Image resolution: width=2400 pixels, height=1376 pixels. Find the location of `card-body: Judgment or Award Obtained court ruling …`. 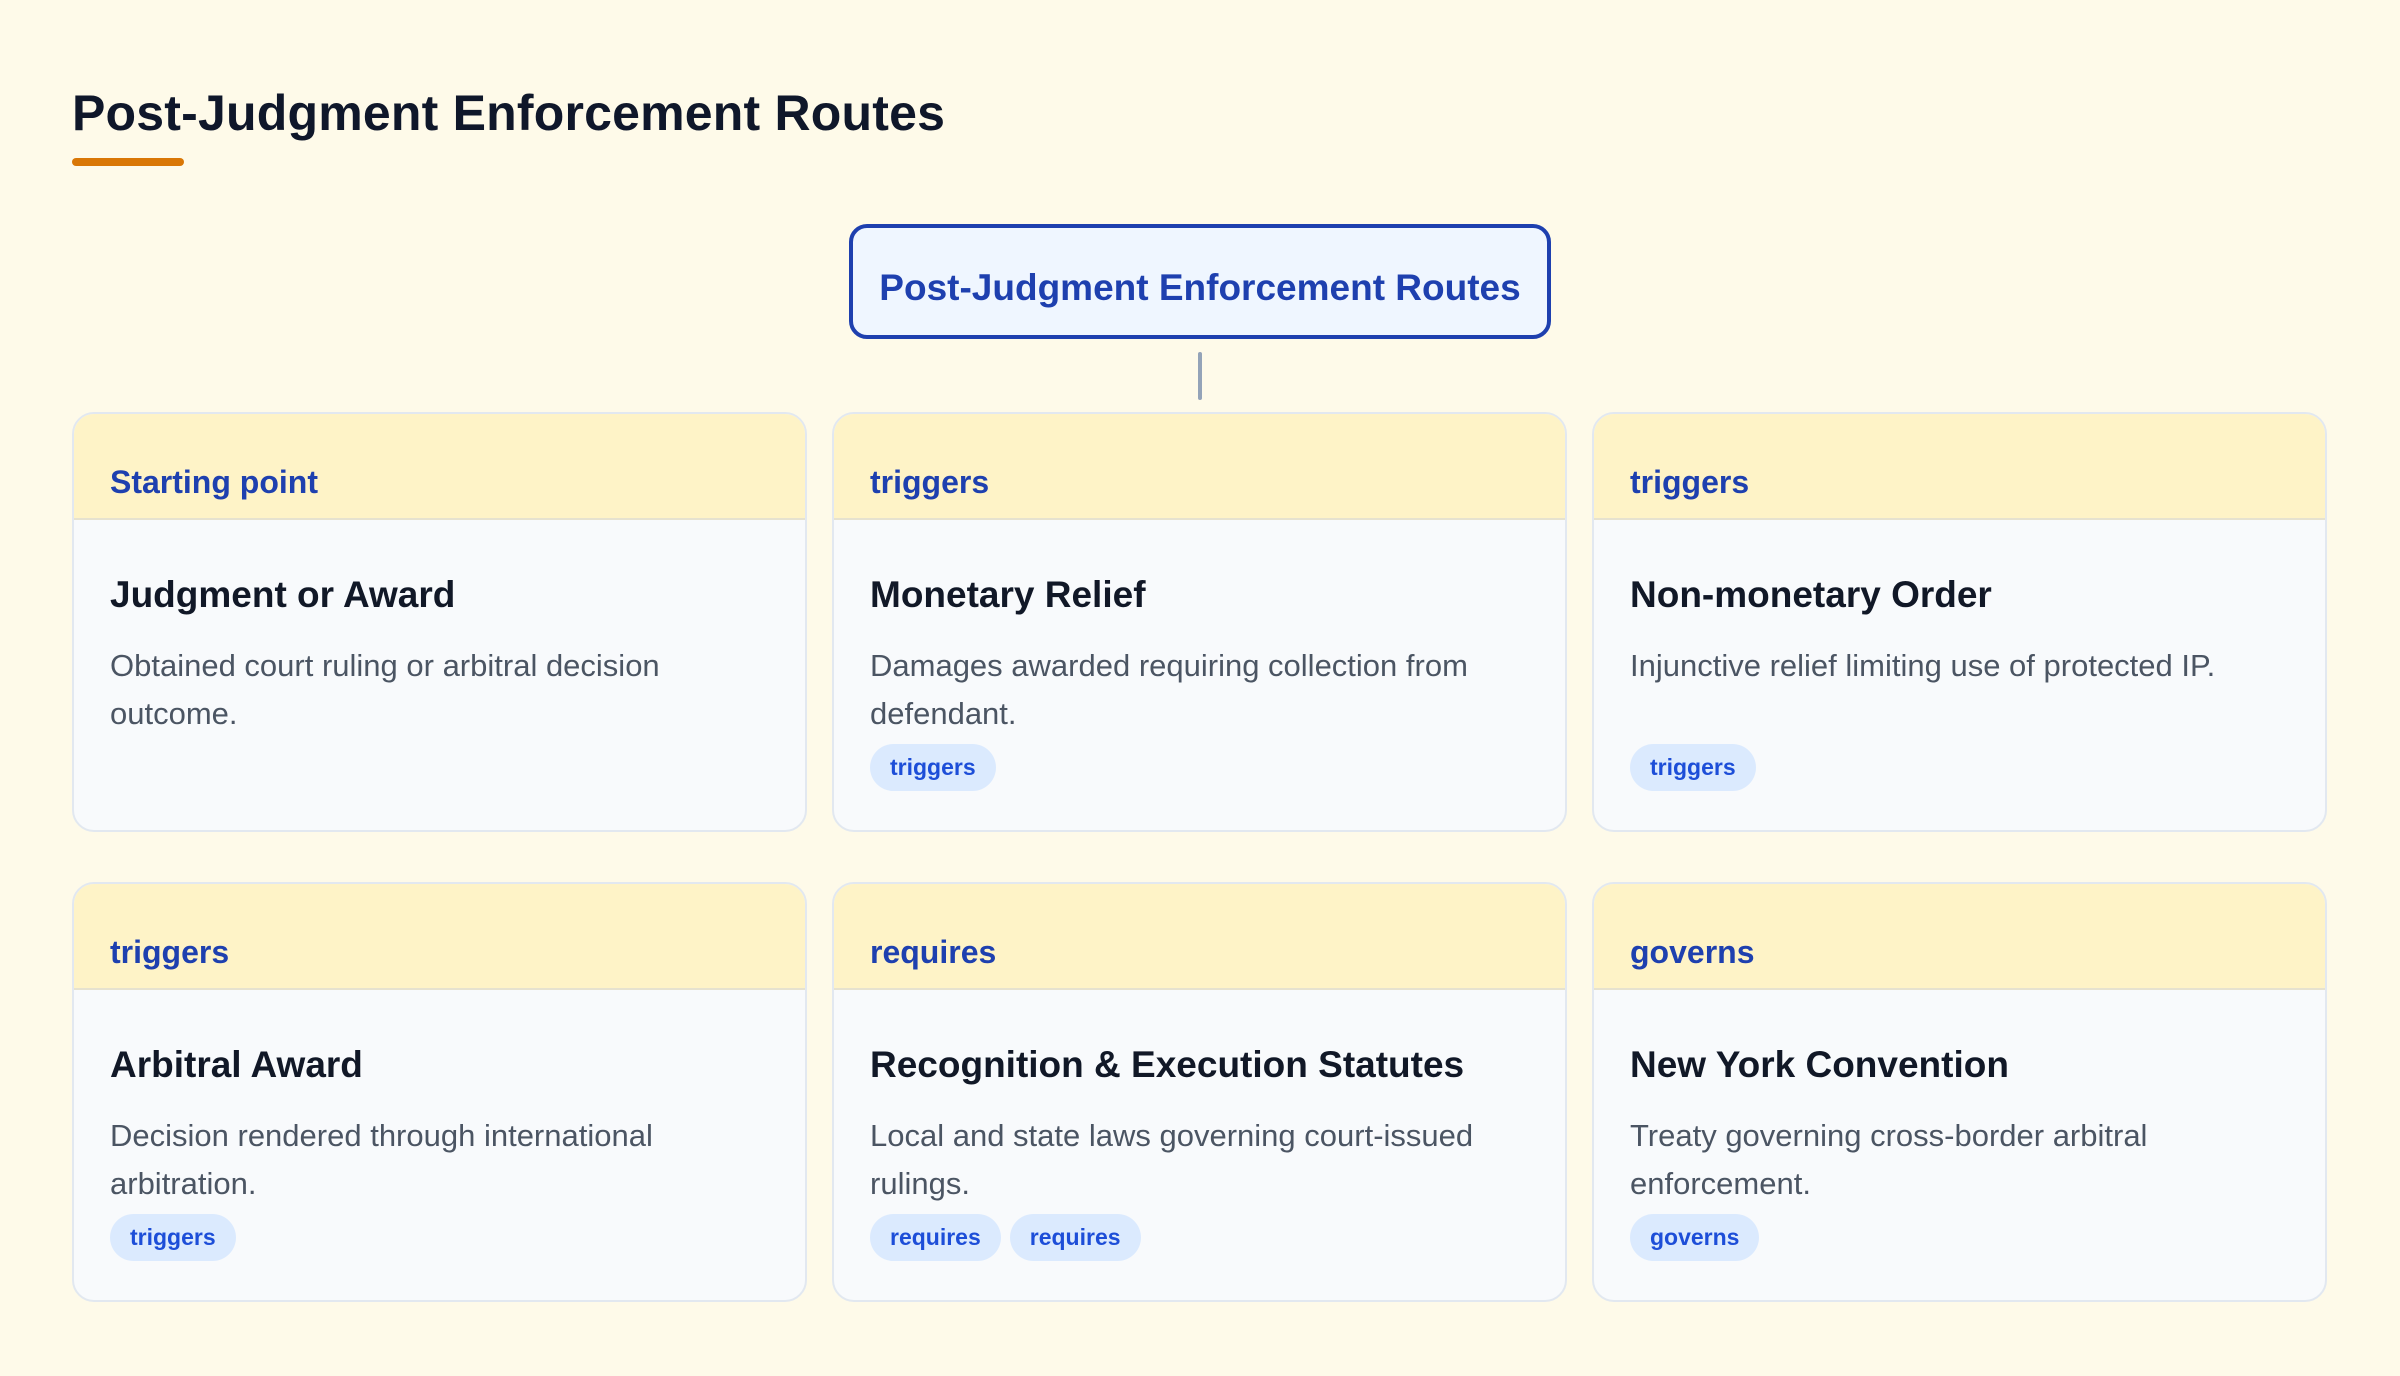

card-body: Judgment or Award Obtained court ruling … is located at coordinates (439, 632).